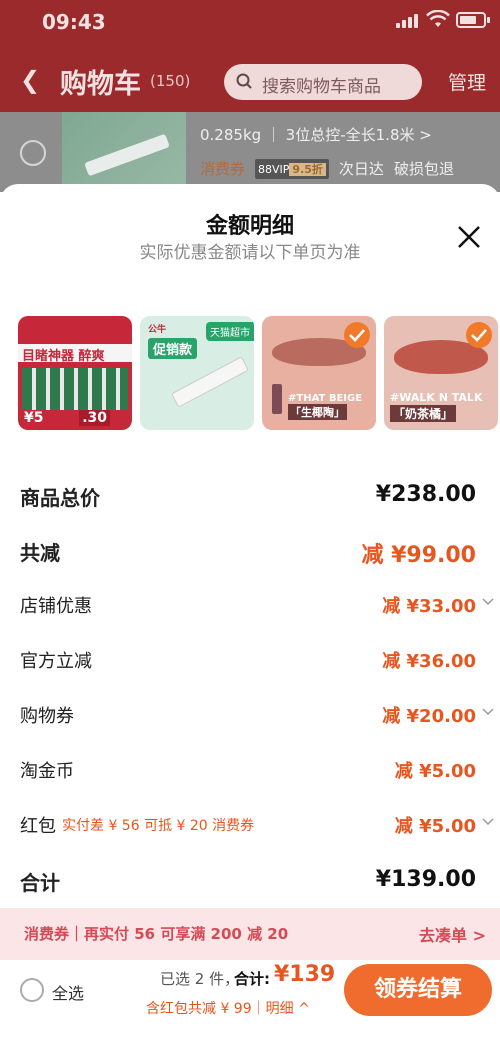 The height and width of the screenshot is (1040, 500). I want to click on sum-value: ¥139, so click(305, 974).